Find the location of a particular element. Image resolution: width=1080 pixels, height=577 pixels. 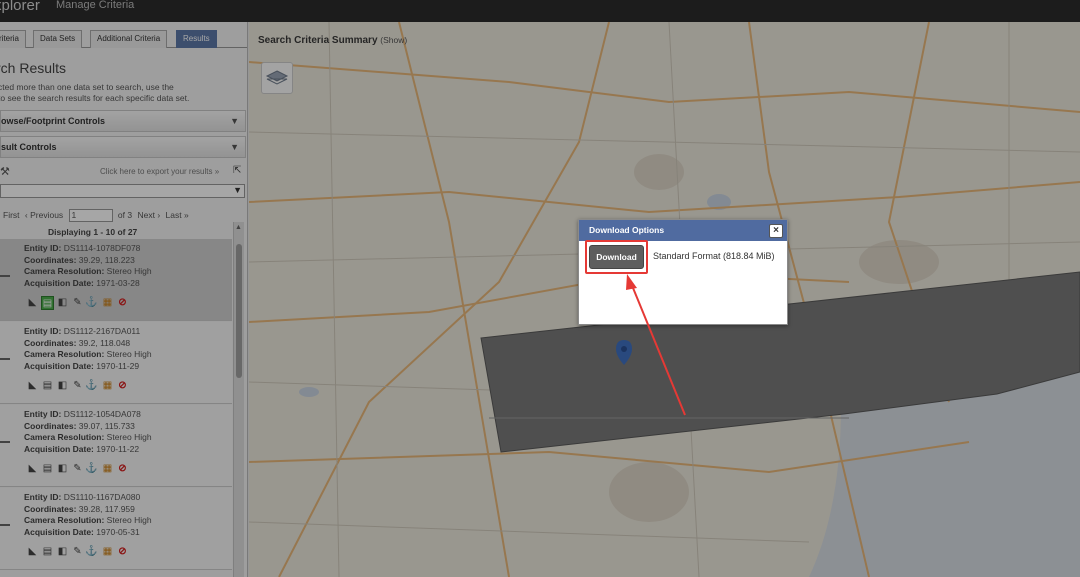

annotation-arrow is located at coordinates (656, 345).